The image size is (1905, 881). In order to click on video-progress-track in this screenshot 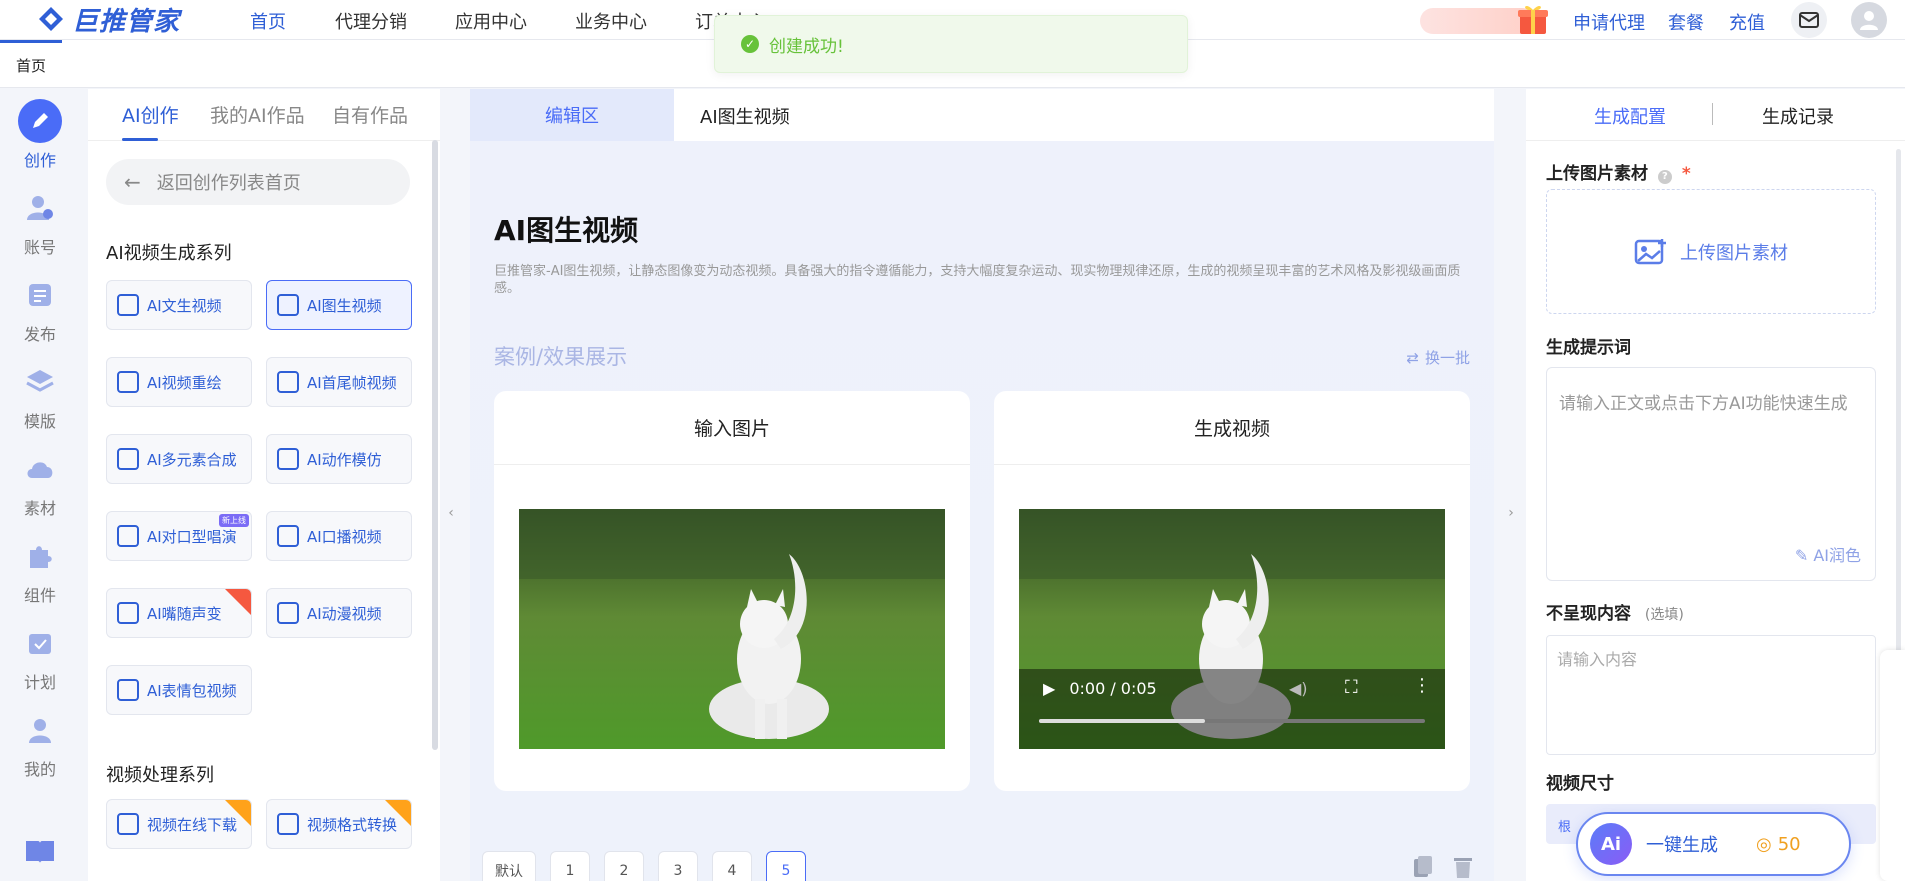, I will do `click(1232, 721)`.